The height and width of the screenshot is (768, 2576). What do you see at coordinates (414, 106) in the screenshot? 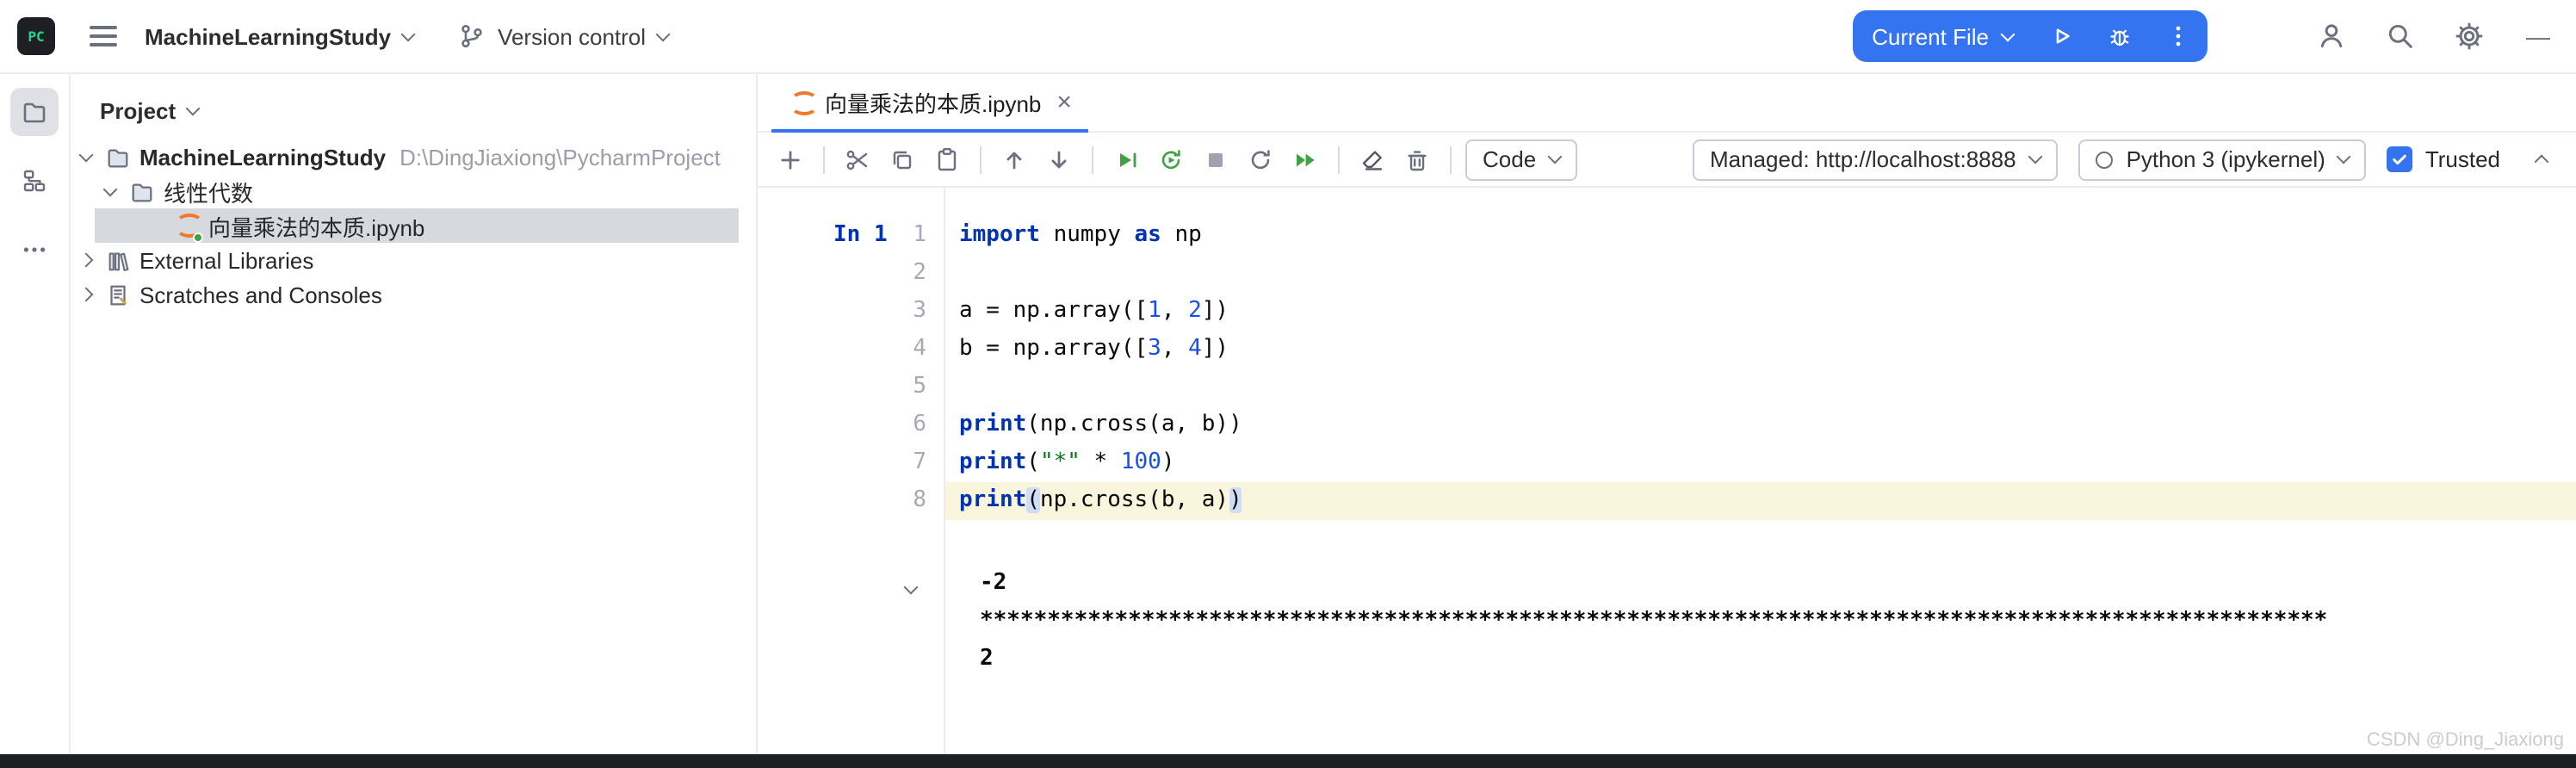
I see `project-panel-header: Project` at bounding box center [414, 106].